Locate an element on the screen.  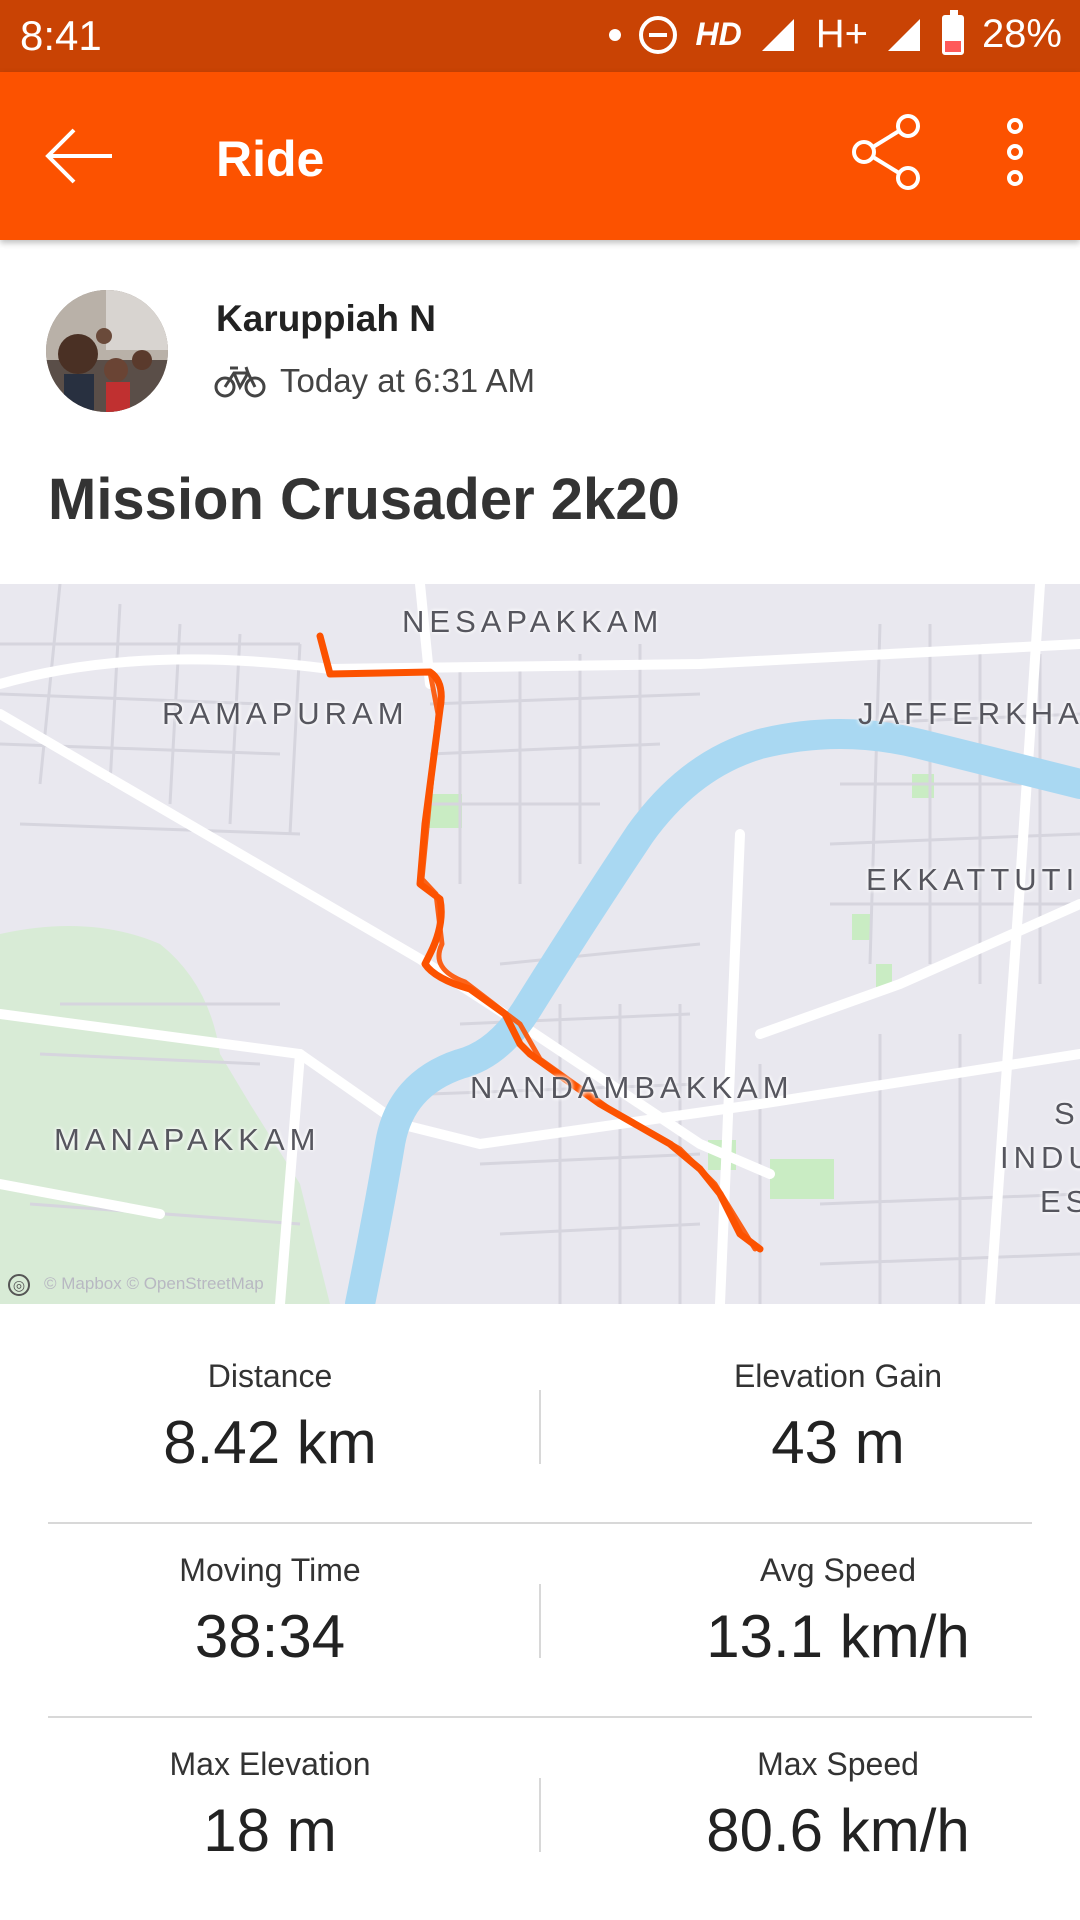
stat-value: 18 m is located at coordinates (270, 1830).